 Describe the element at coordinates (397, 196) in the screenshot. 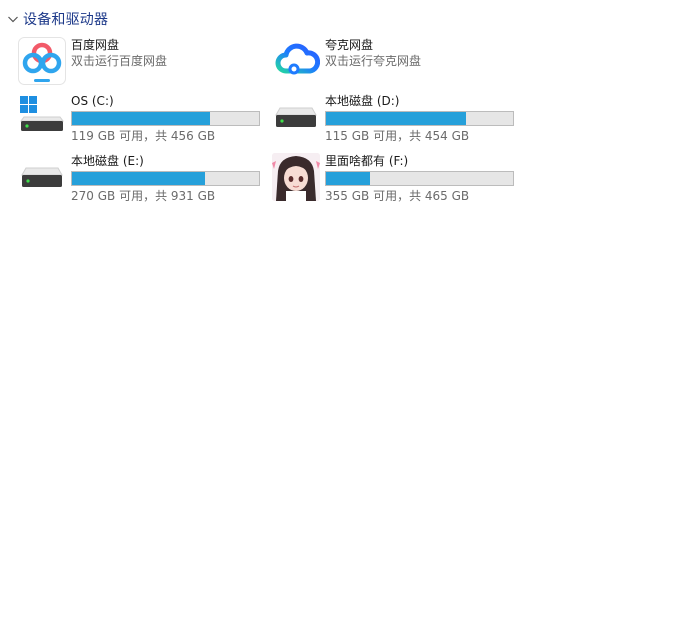

I see `drive-free-space: 355 GB 可用，共 465 GB` at that location.